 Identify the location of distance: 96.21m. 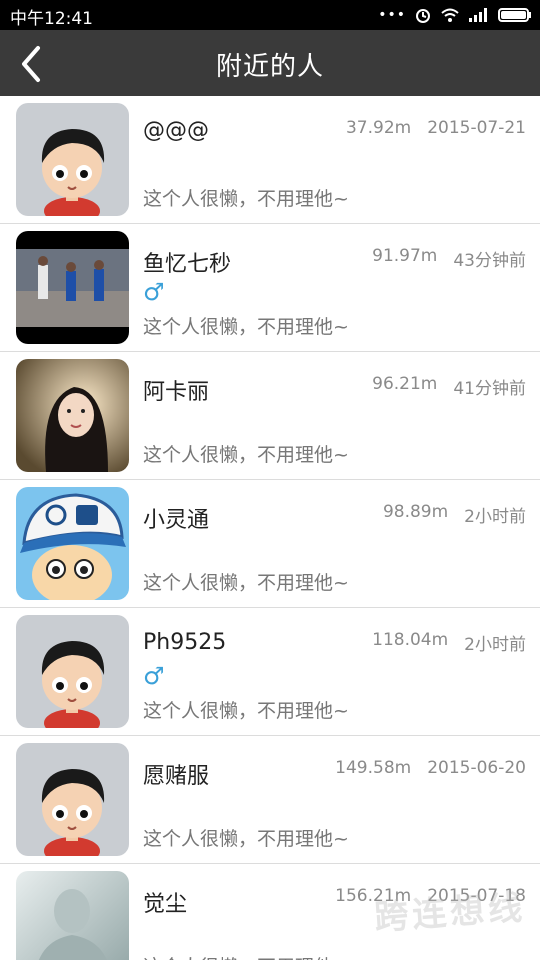
(405, 384).